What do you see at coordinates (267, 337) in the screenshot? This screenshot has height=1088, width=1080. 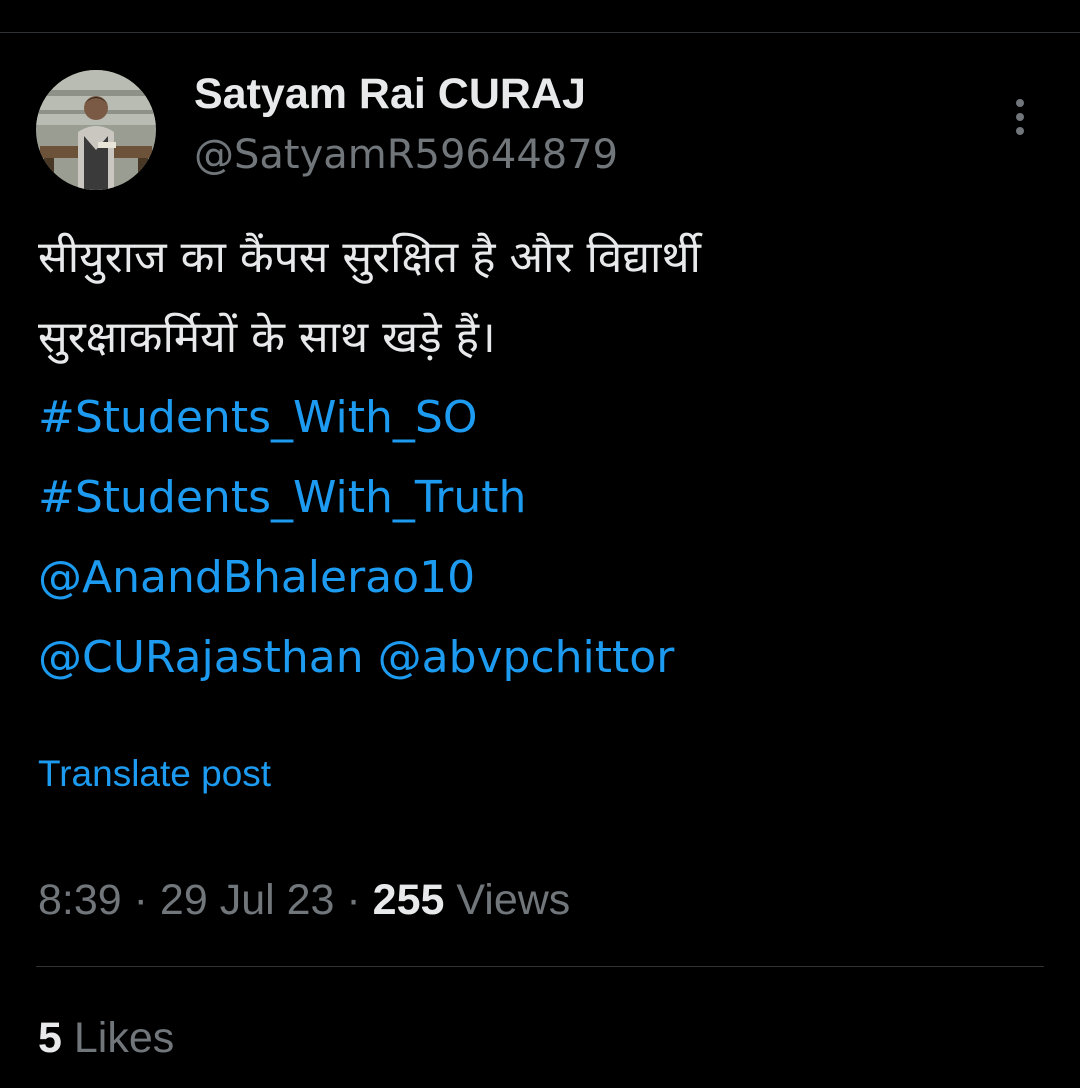 I see `post-text-line: सुरक्षाकर्मियों के साथ खड़े हैं।` at bounding box center [267, 337].